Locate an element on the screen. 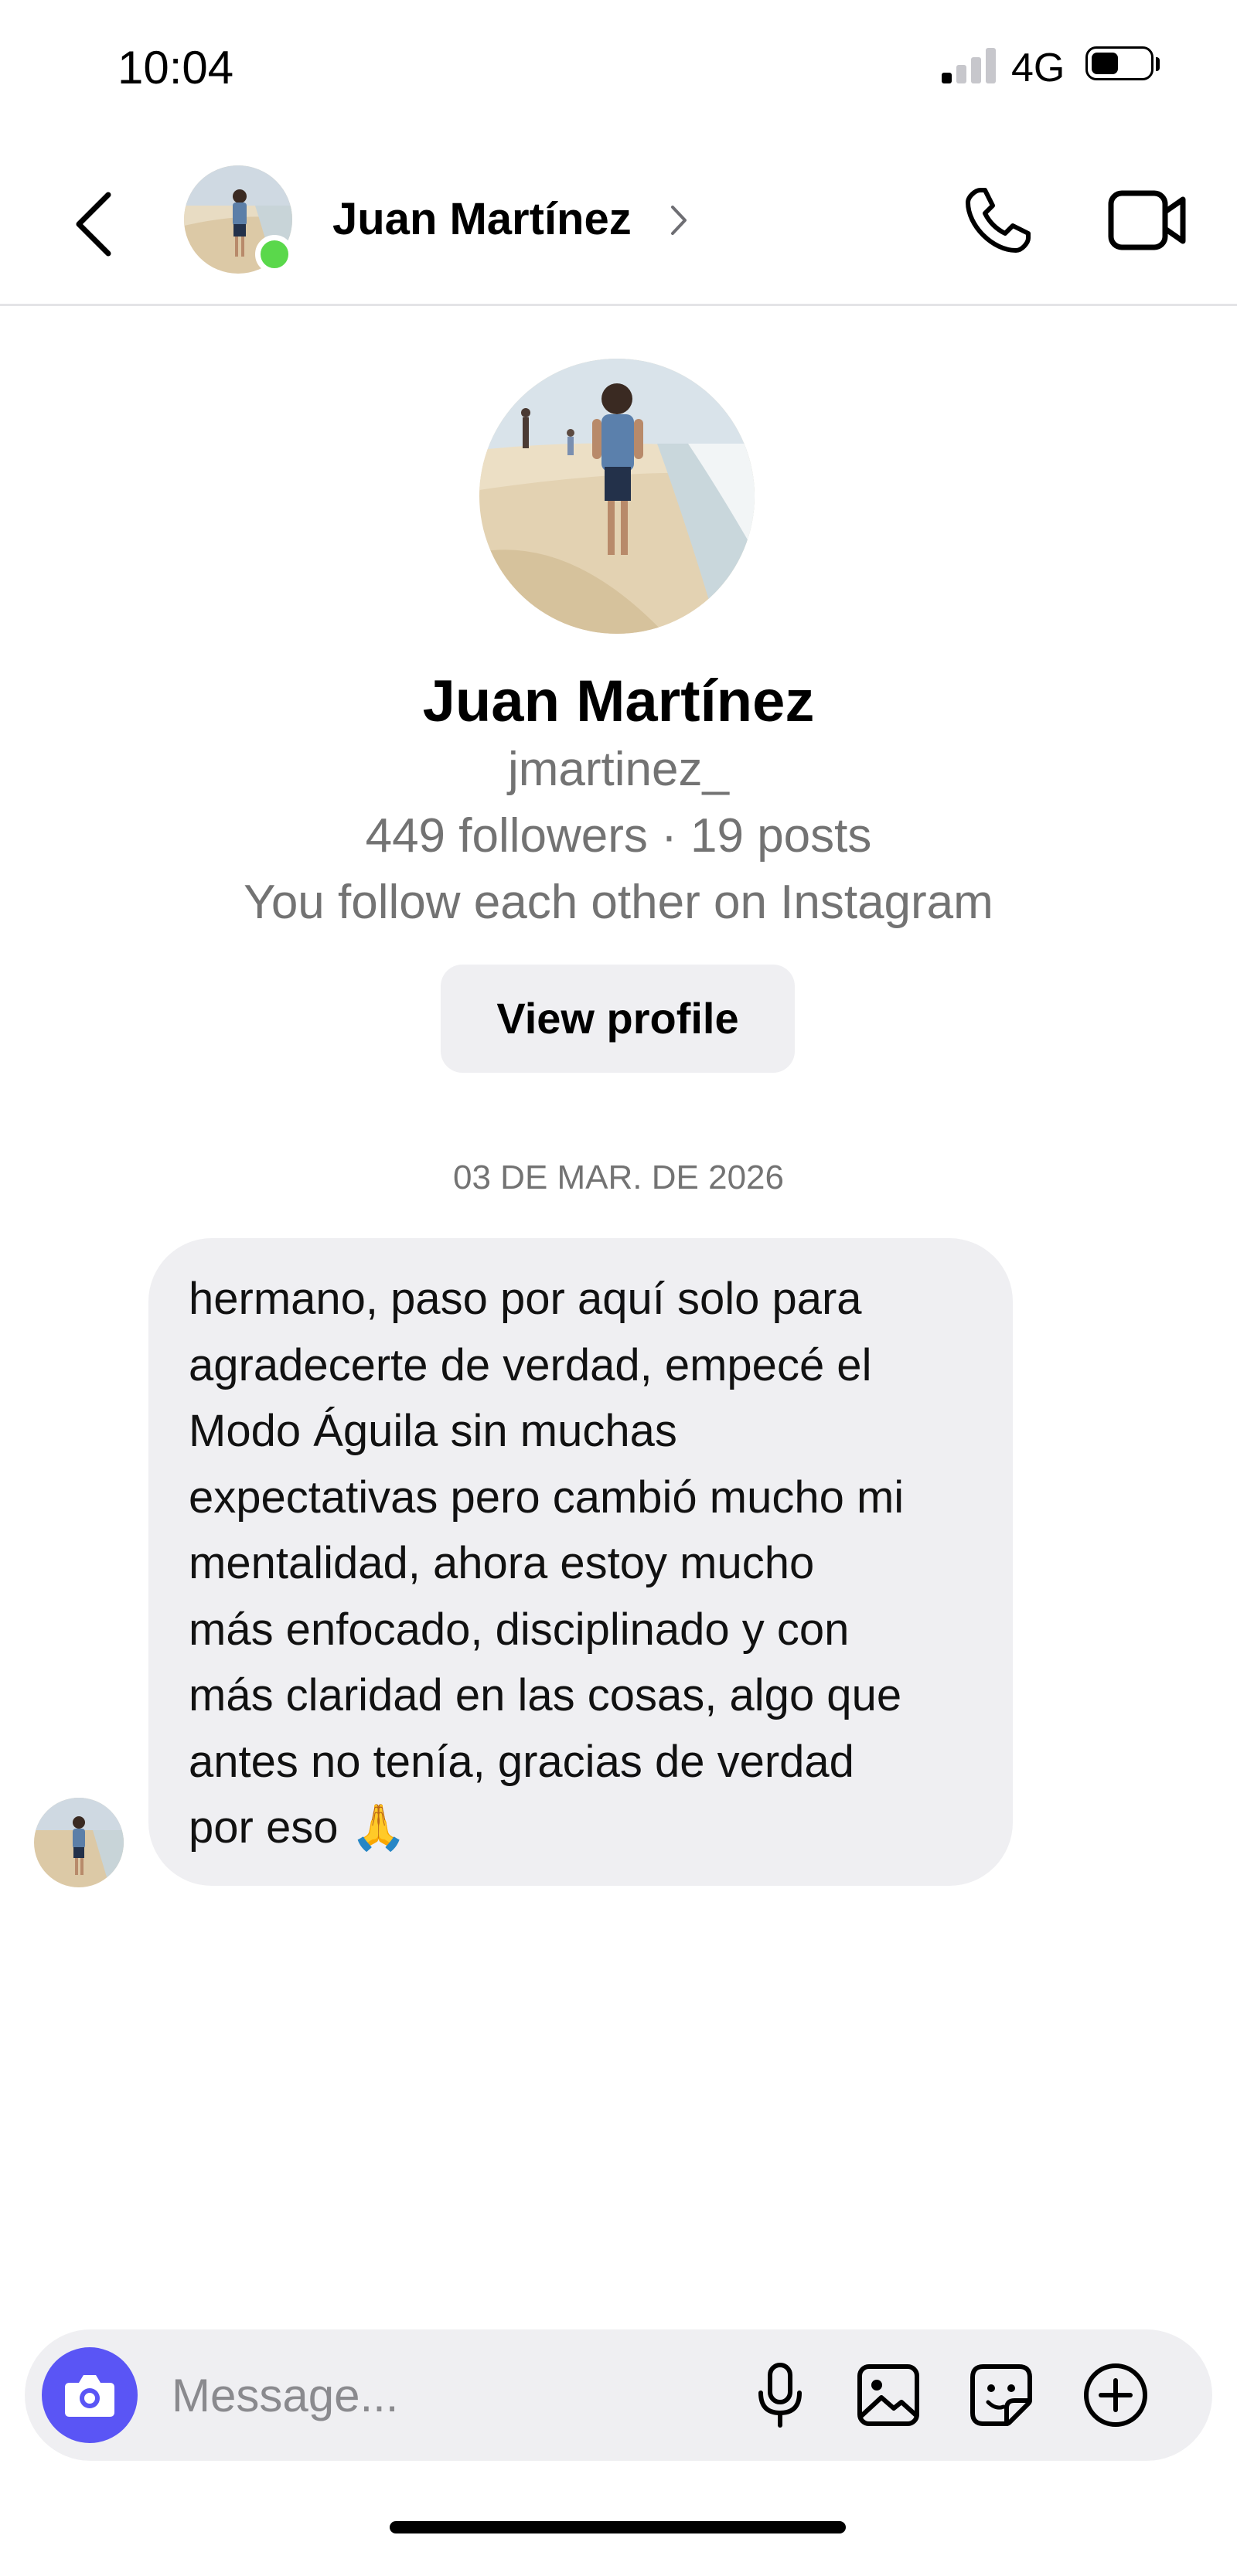 The image size is (1237, 2576). video-camera-icon is located at coordinates (1147, 220).